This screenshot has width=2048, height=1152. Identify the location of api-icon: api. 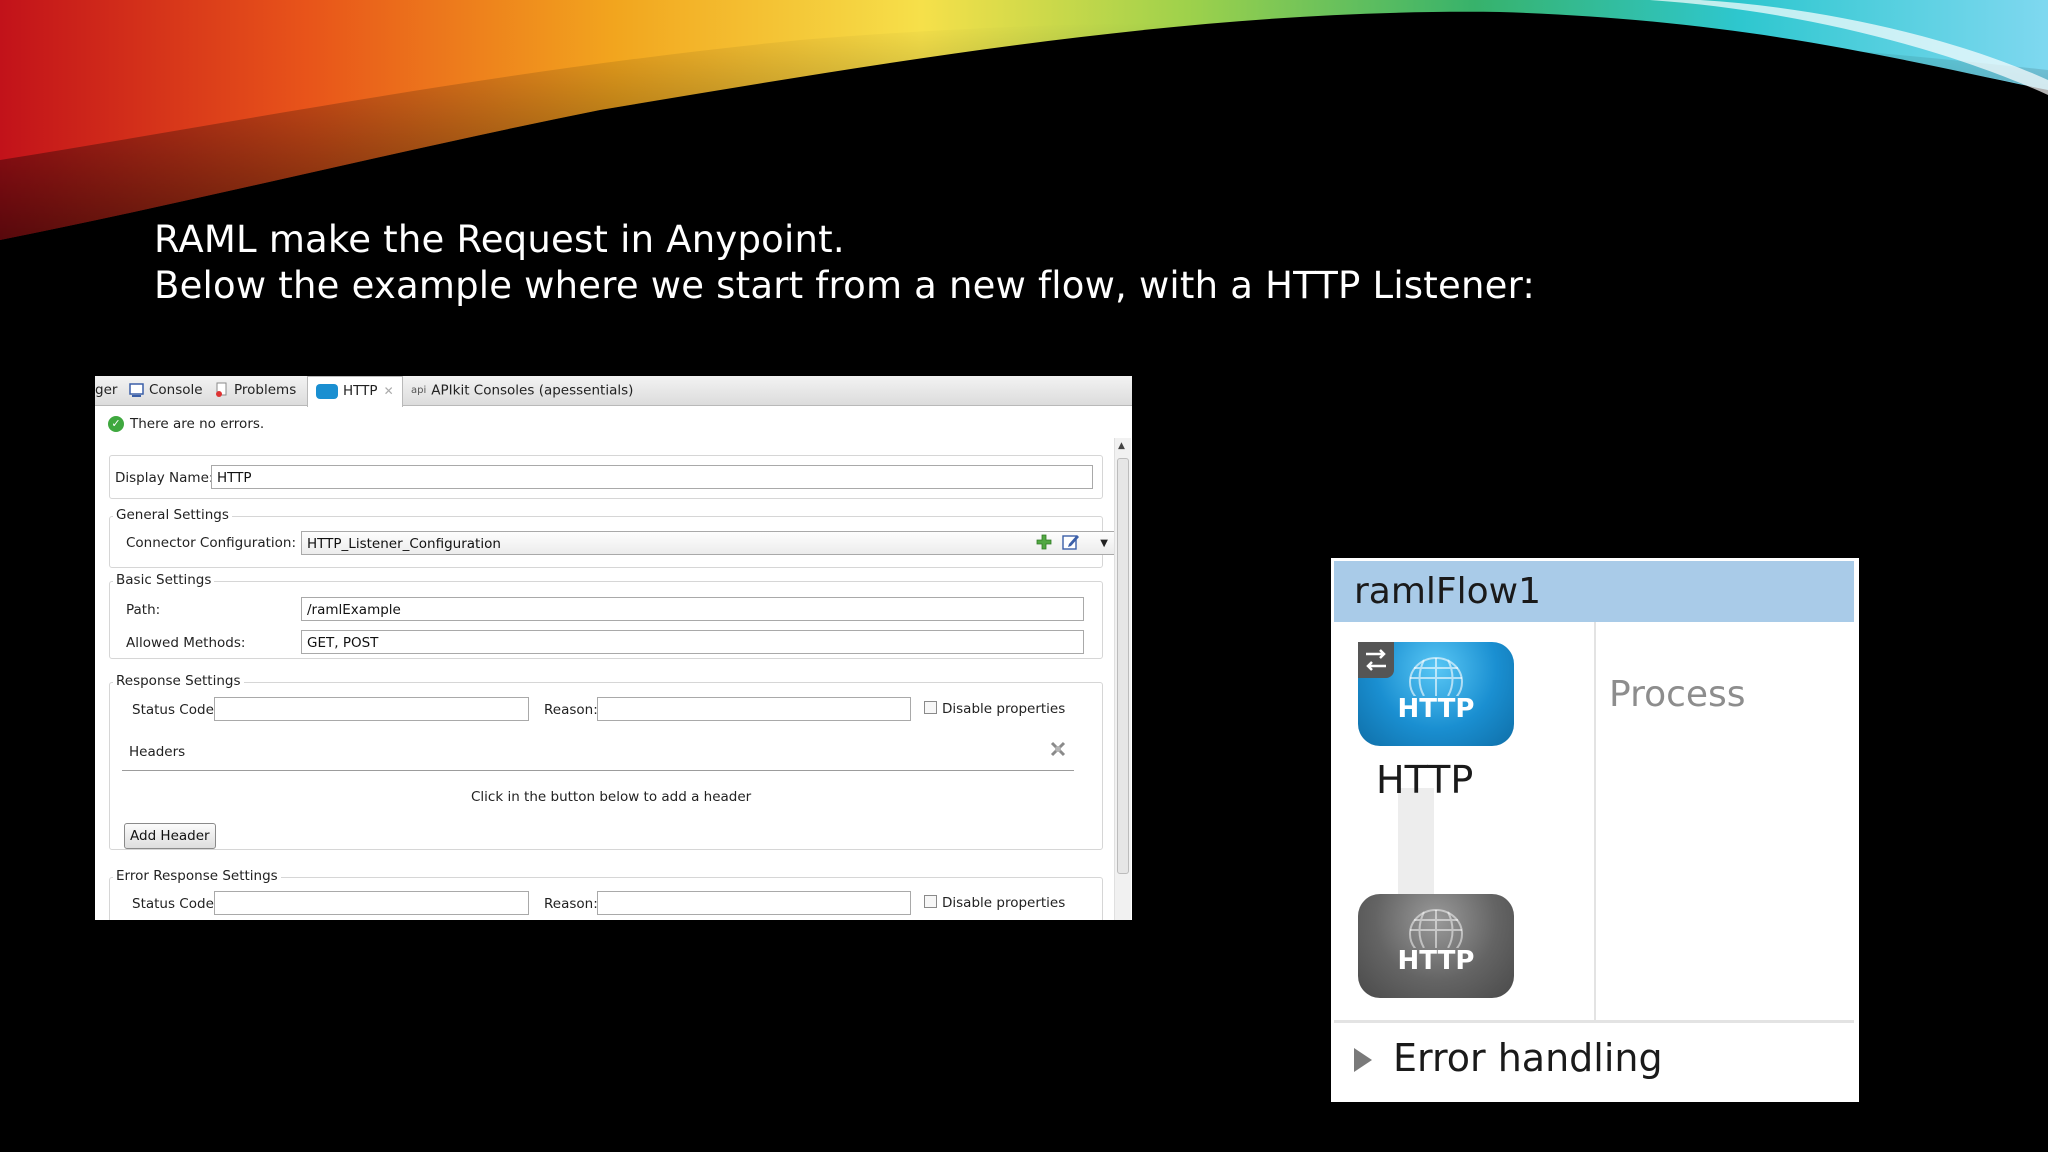
(419, 390).